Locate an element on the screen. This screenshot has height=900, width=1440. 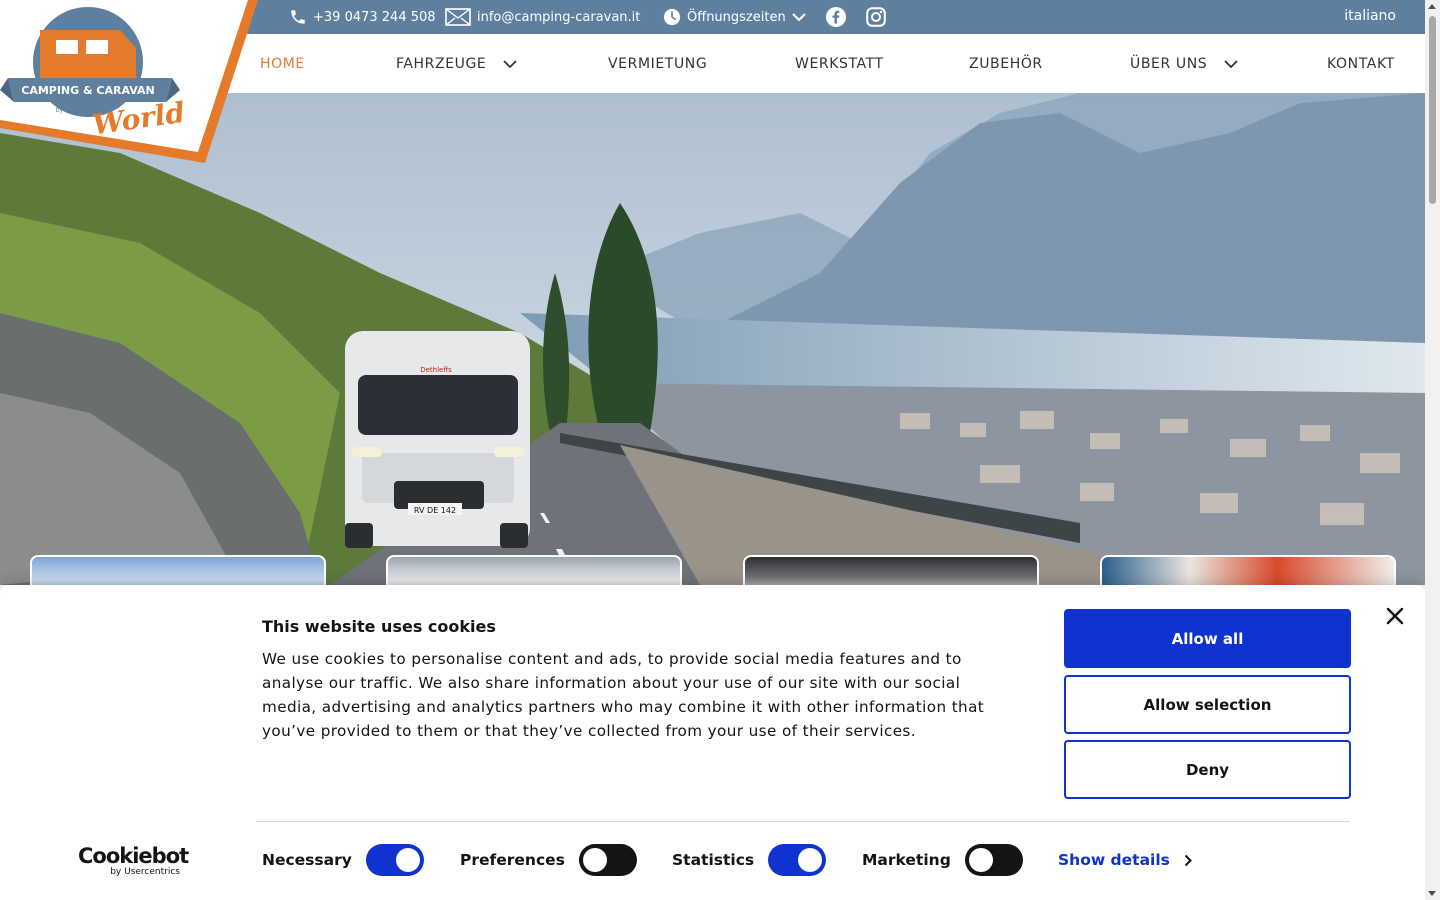
site-logo: CAMPING & CARAVAN World by IDEALservice is located at coordinates (130, 82).